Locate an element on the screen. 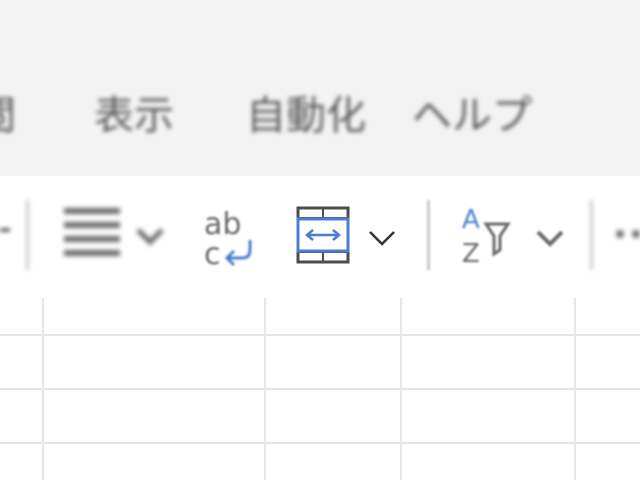  ribbon-partial-control is located at coordinates (5, 230).